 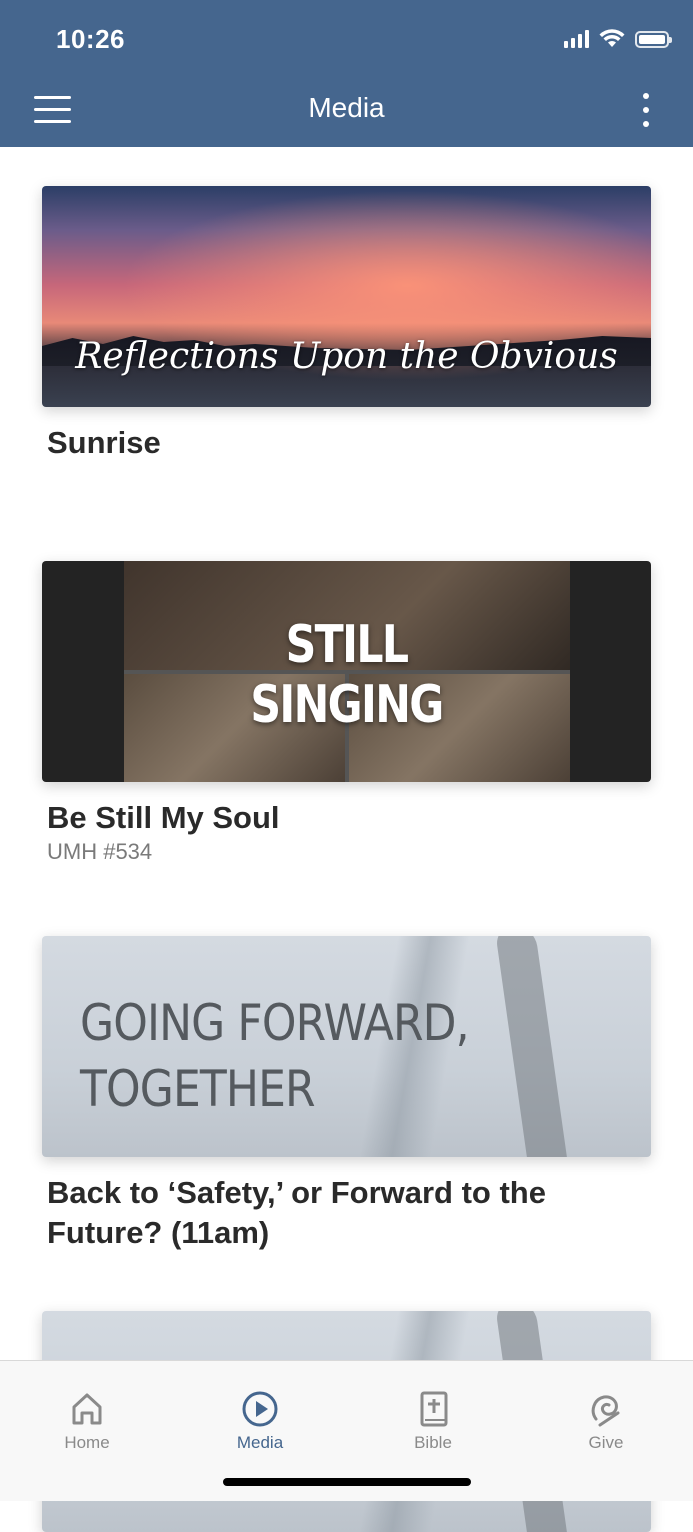 I want to click on status-time: 10:26, so click(x=90, y=39).